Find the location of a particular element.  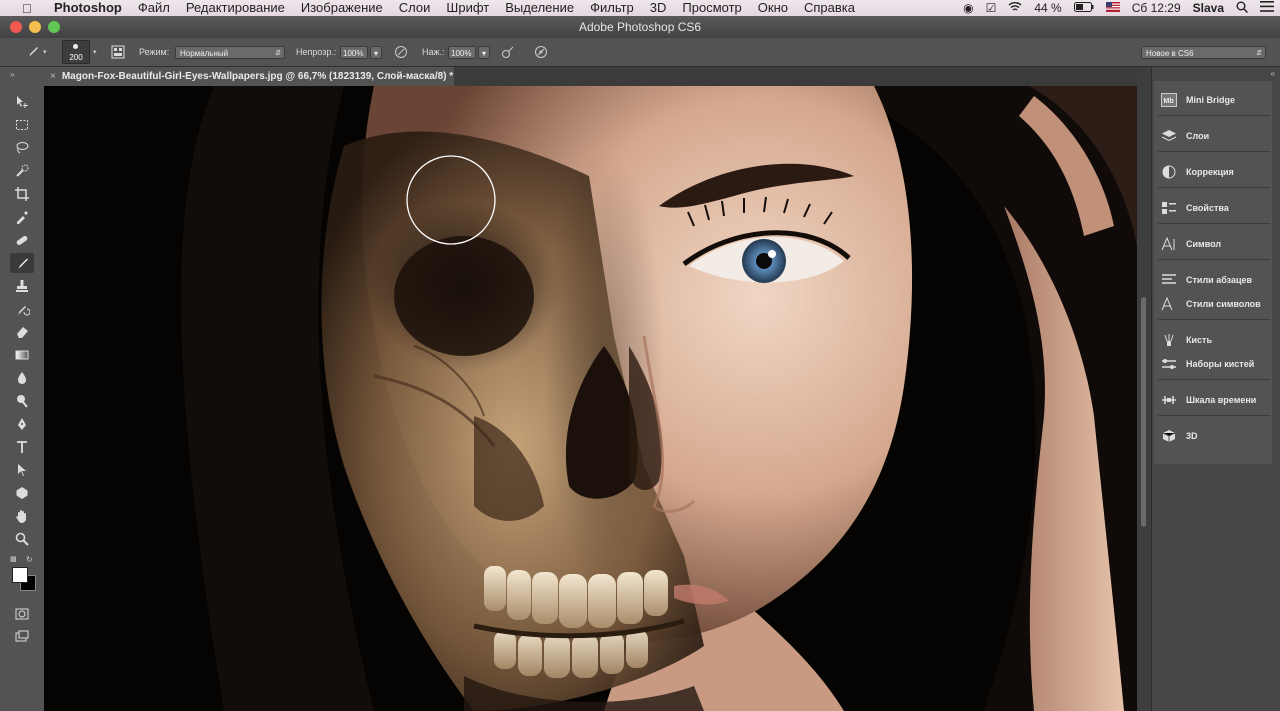

collapse-dock-icon: « is located at coordinates (1273, 73).